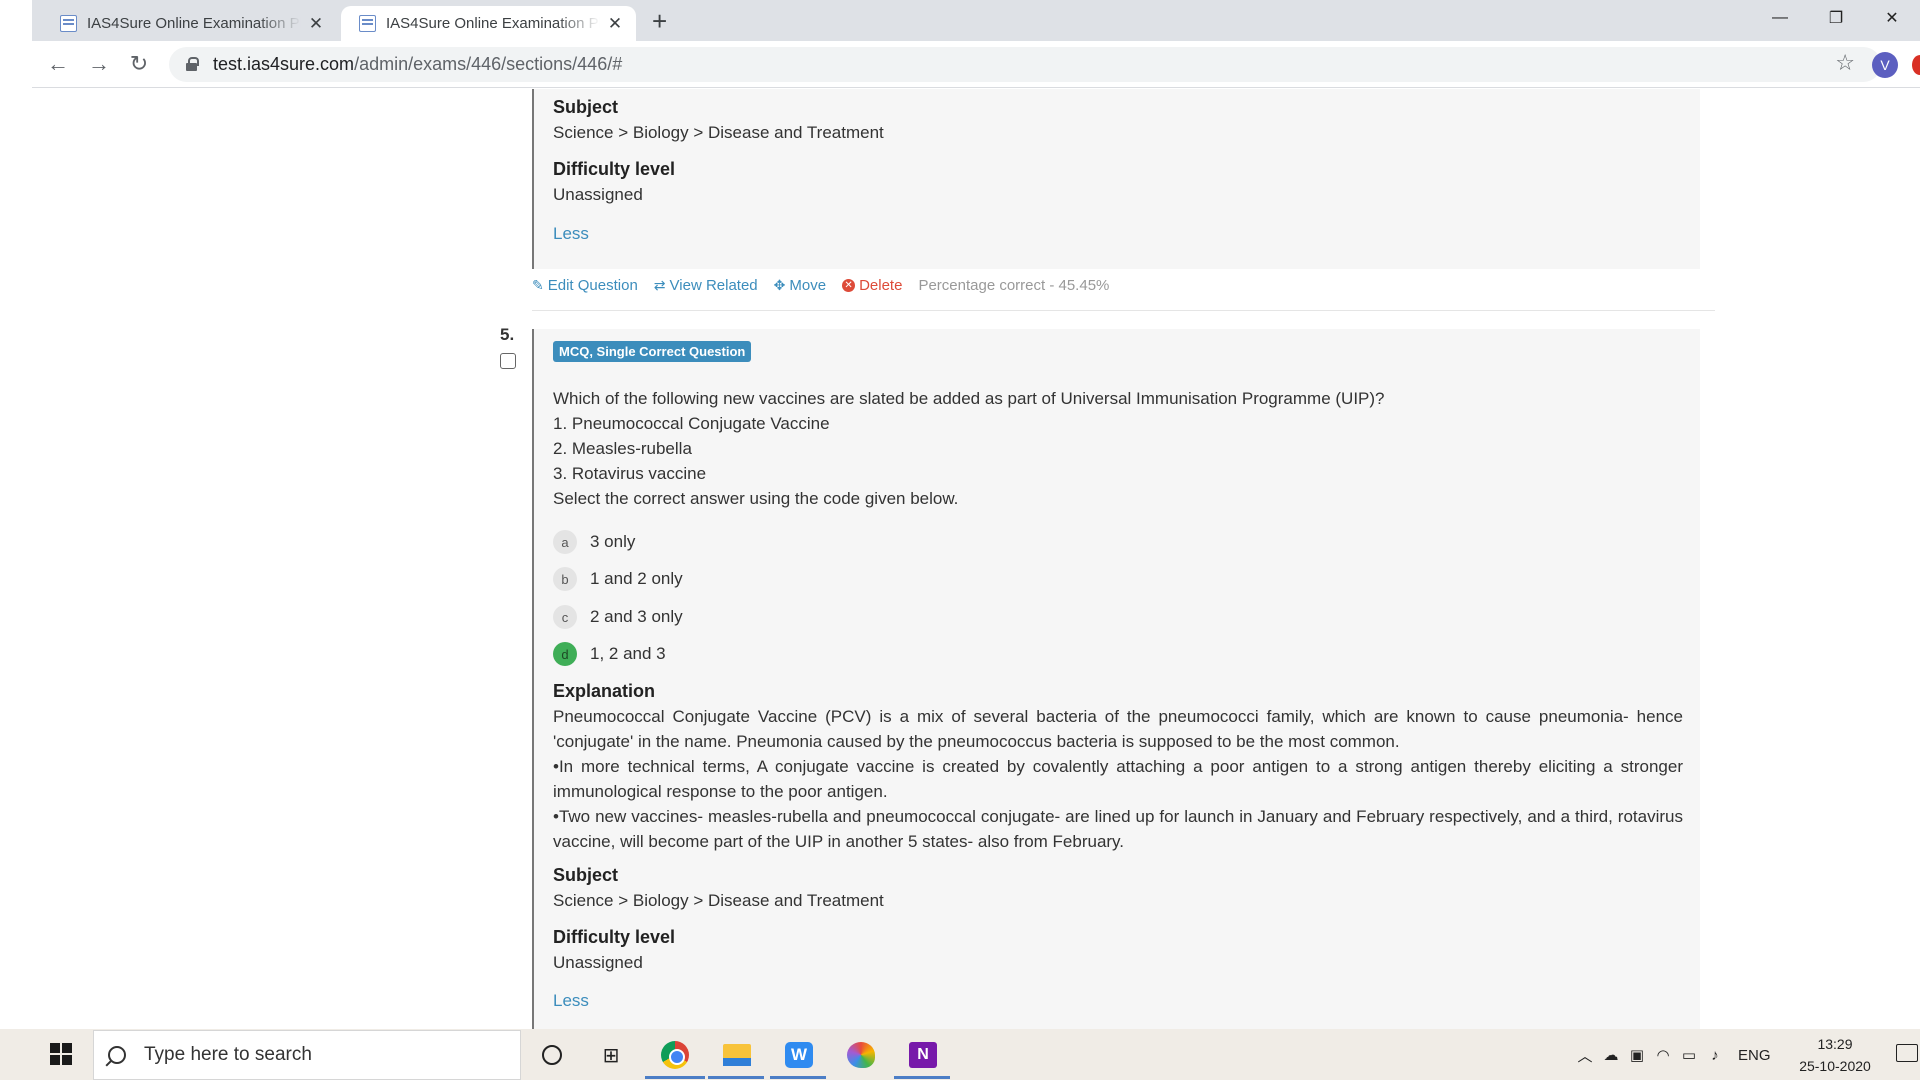 Image resolution: width=1920 pixels, height=1080 pixels. What do you see at coordinates (1835, 1055) in the screenshot?
I see `system-clock: 13:29 25-10-2020` at bounding box center [1835, 1055].